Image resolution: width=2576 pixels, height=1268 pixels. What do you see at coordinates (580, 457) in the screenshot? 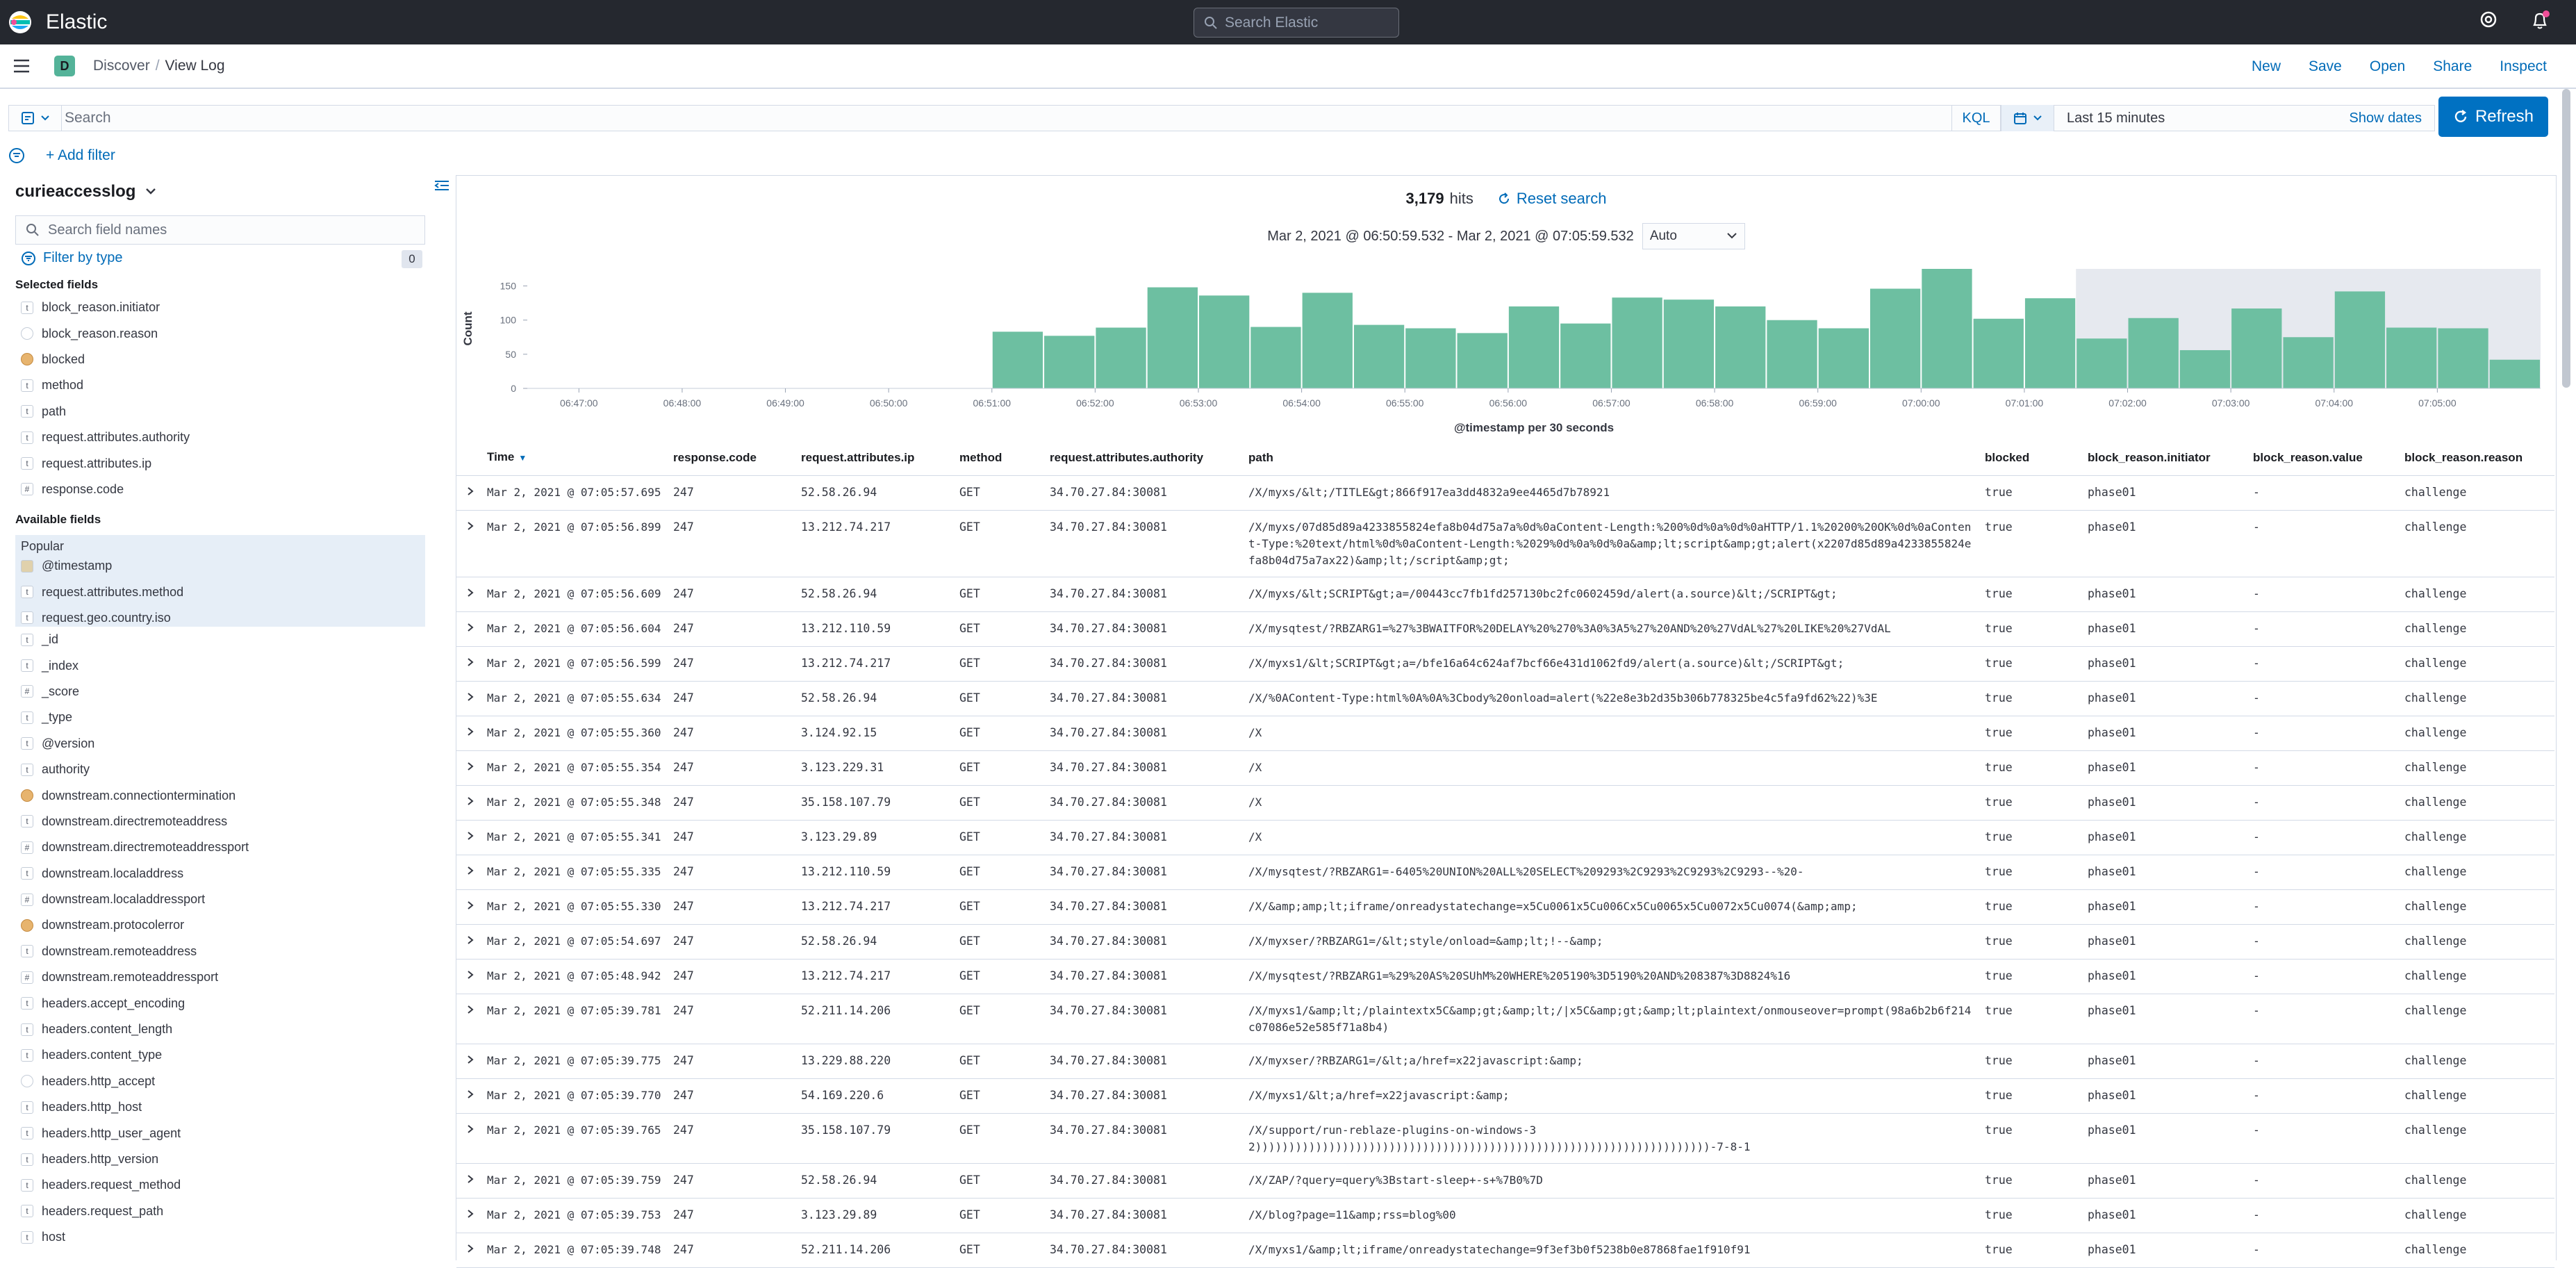
I see `column-header: Time ▼` at bounding box center [580, 457].